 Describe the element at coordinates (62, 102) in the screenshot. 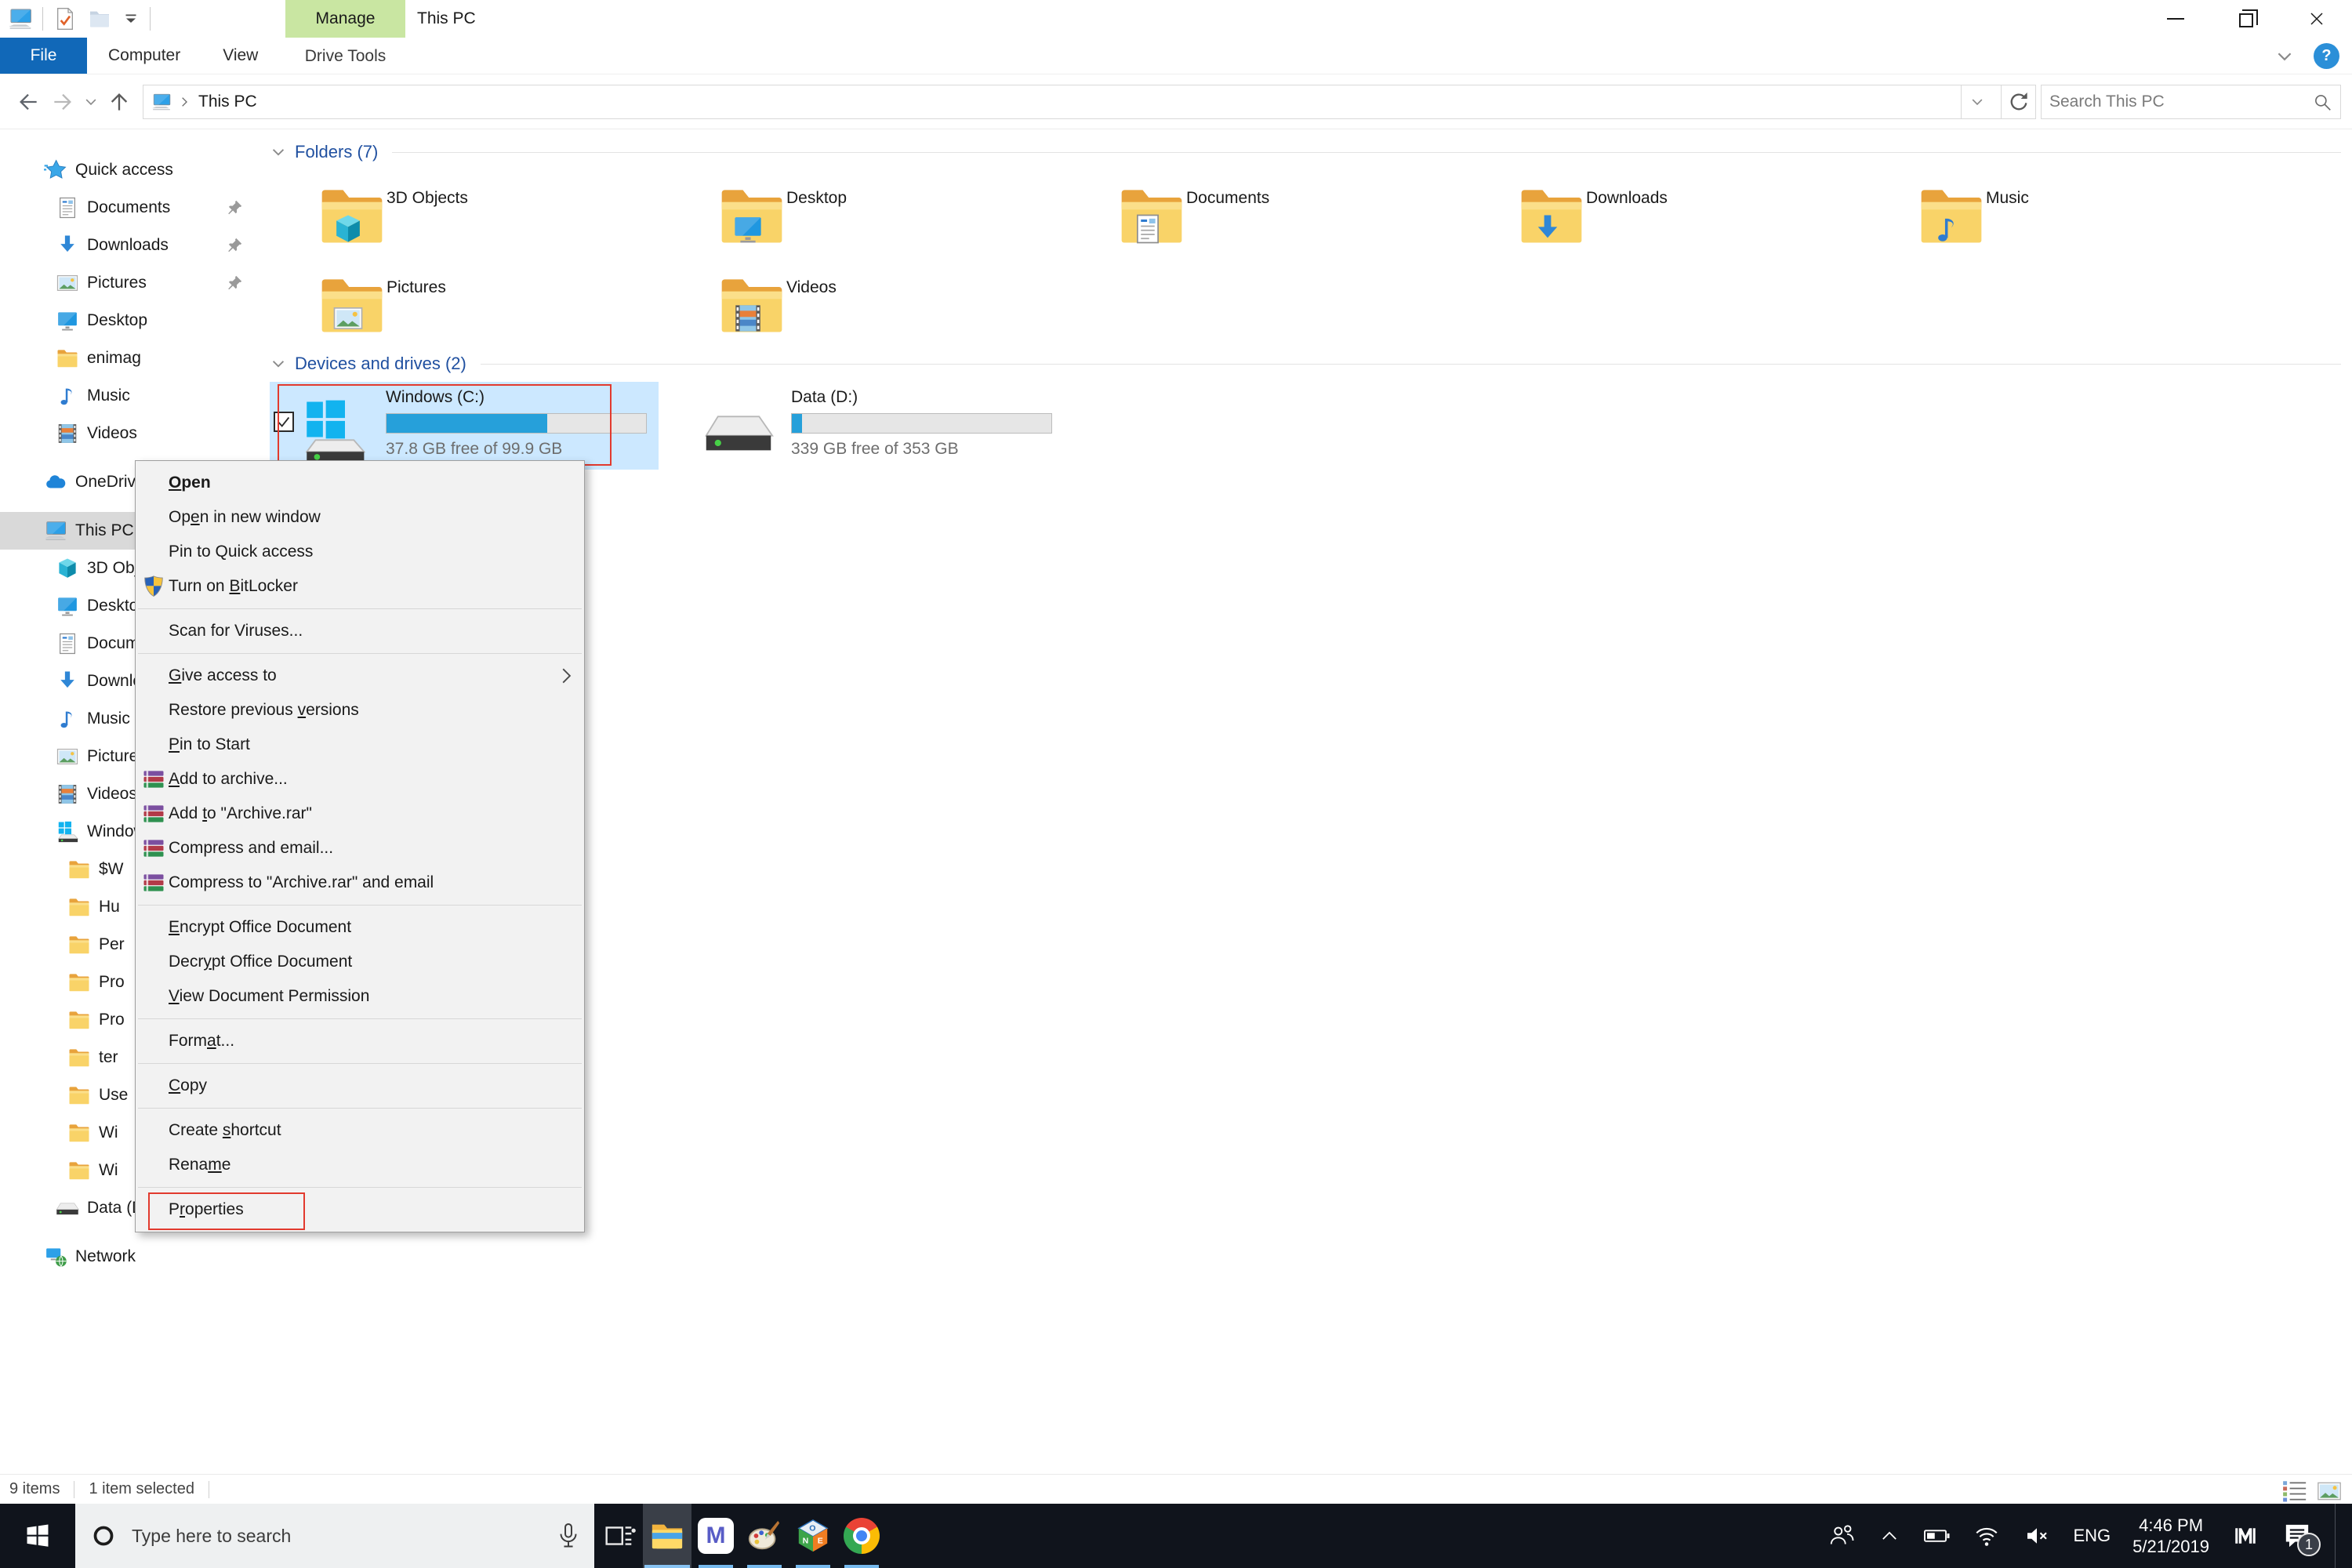

I see `forward-icon` at that location.